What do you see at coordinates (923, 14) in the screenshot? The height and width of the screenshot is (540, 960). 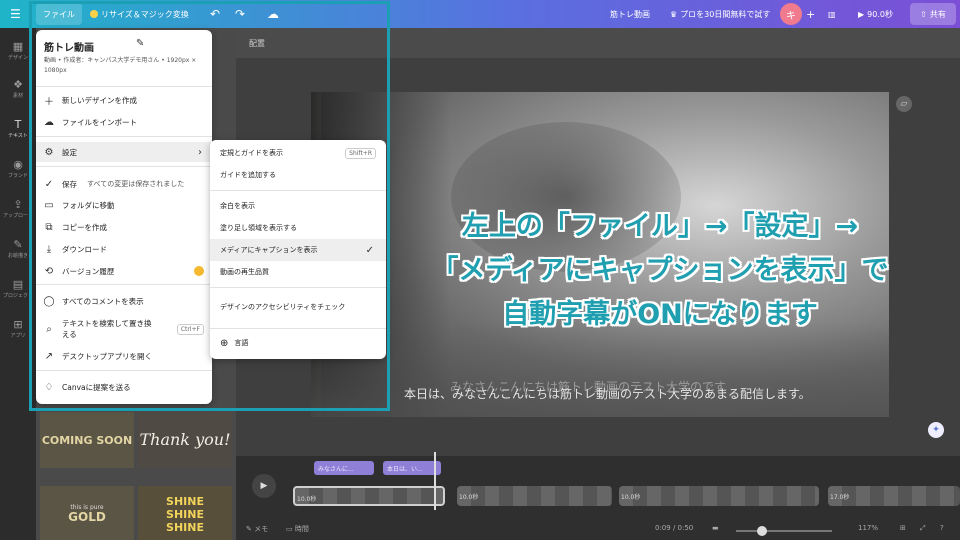 I see `upload-icon: ⇧` at bounding box center [923, 14].